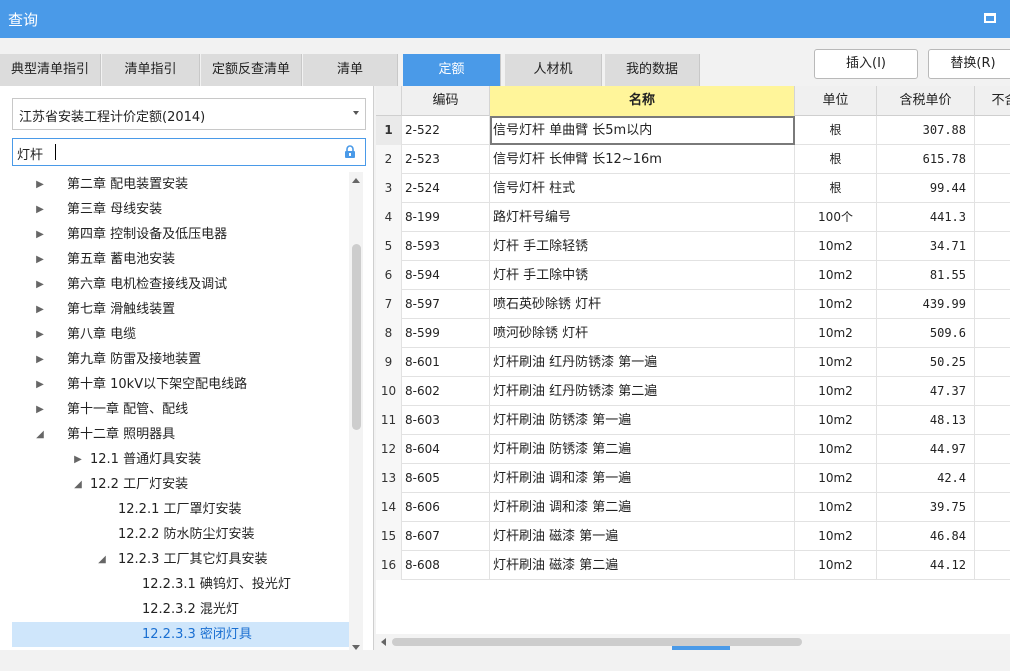 Image resolution: width=1010 pixels, height=671 pixels. Describe the element at coordinates (181, 559) in the screenshot. I see `tree-item: ◢ 12.2.3 工厂其它灯具安装` at that location.